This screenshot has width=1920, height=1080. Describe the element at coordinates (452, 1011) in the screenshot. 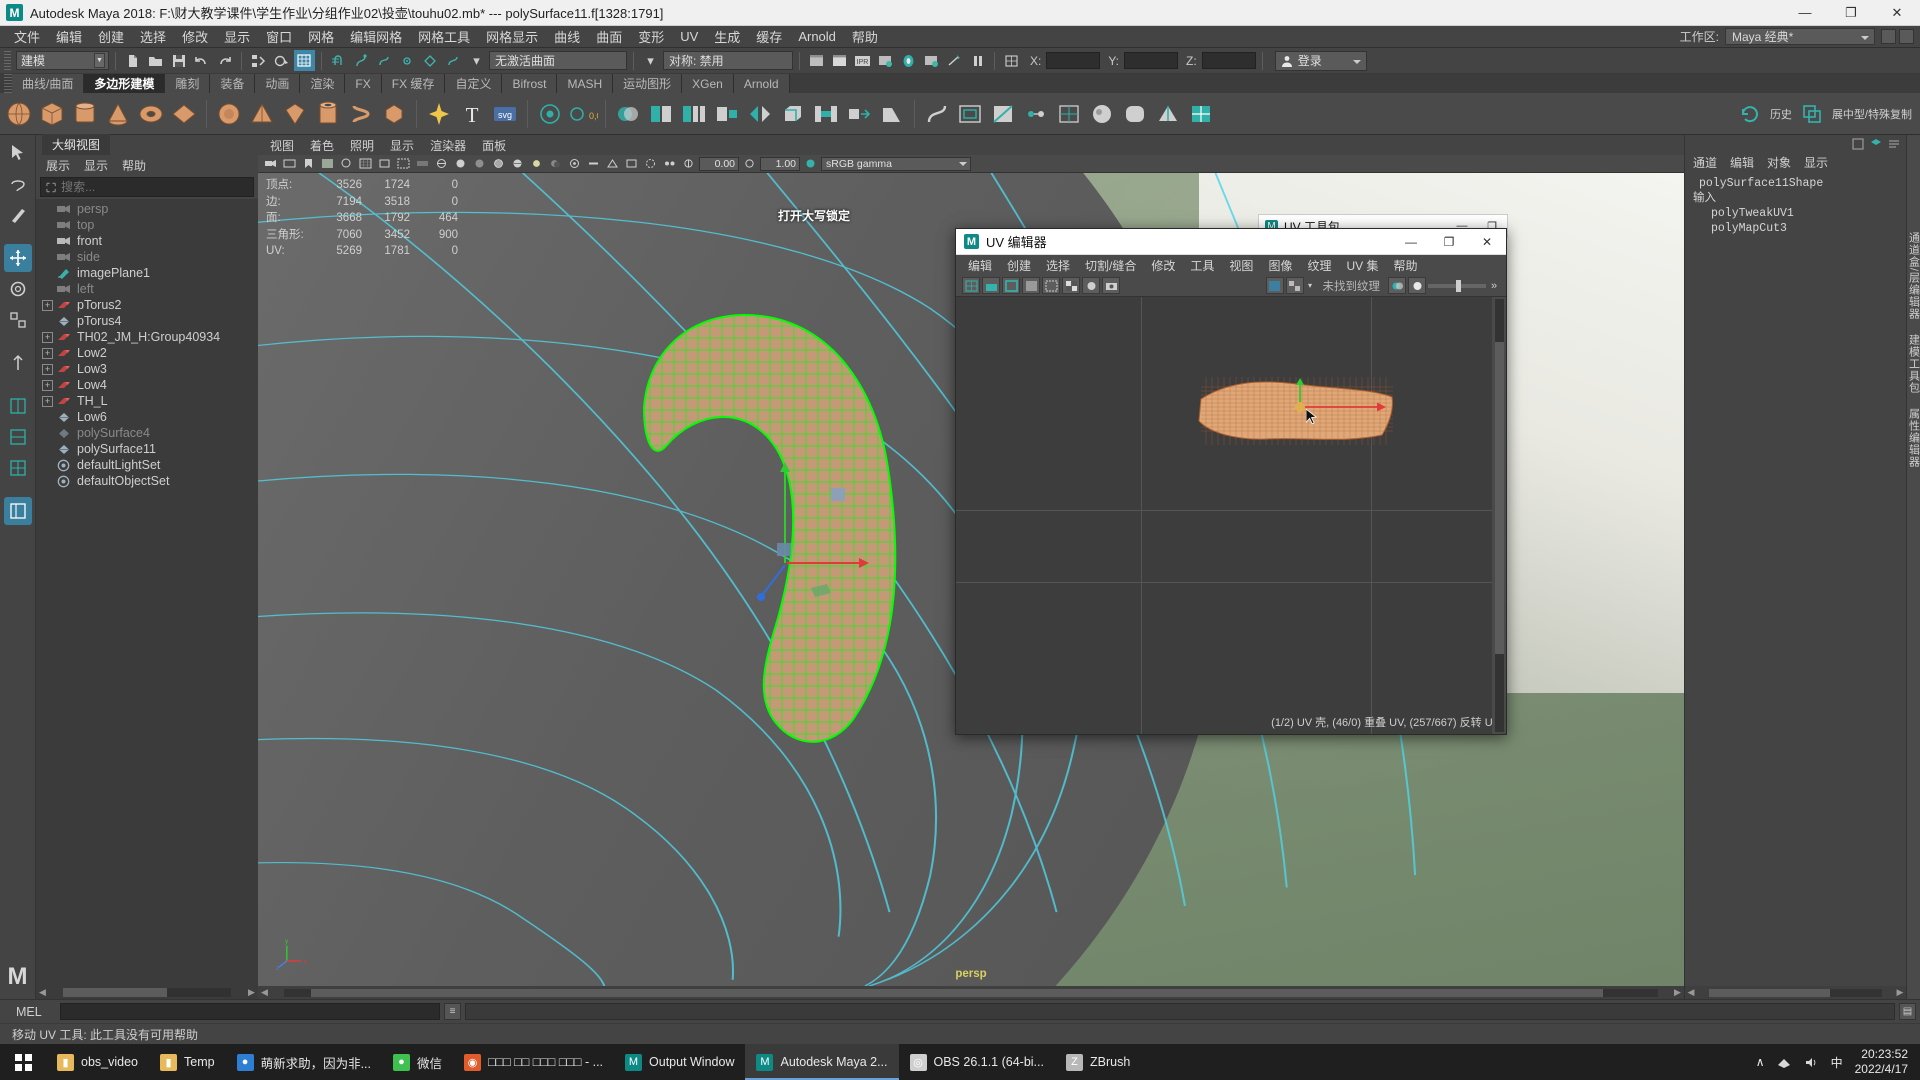

I see `mel-history-button: ≡` at that location.